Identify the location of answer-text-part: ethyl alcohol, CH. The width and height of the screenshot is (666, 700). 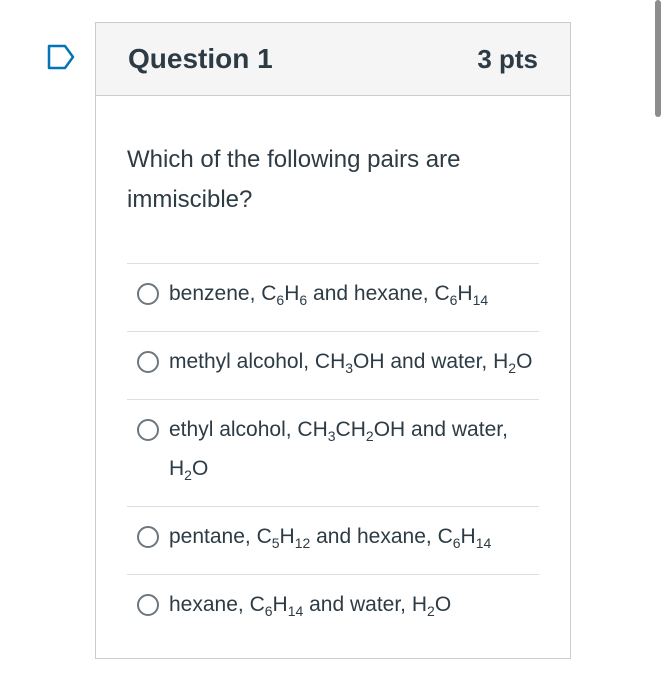
(248, 430).